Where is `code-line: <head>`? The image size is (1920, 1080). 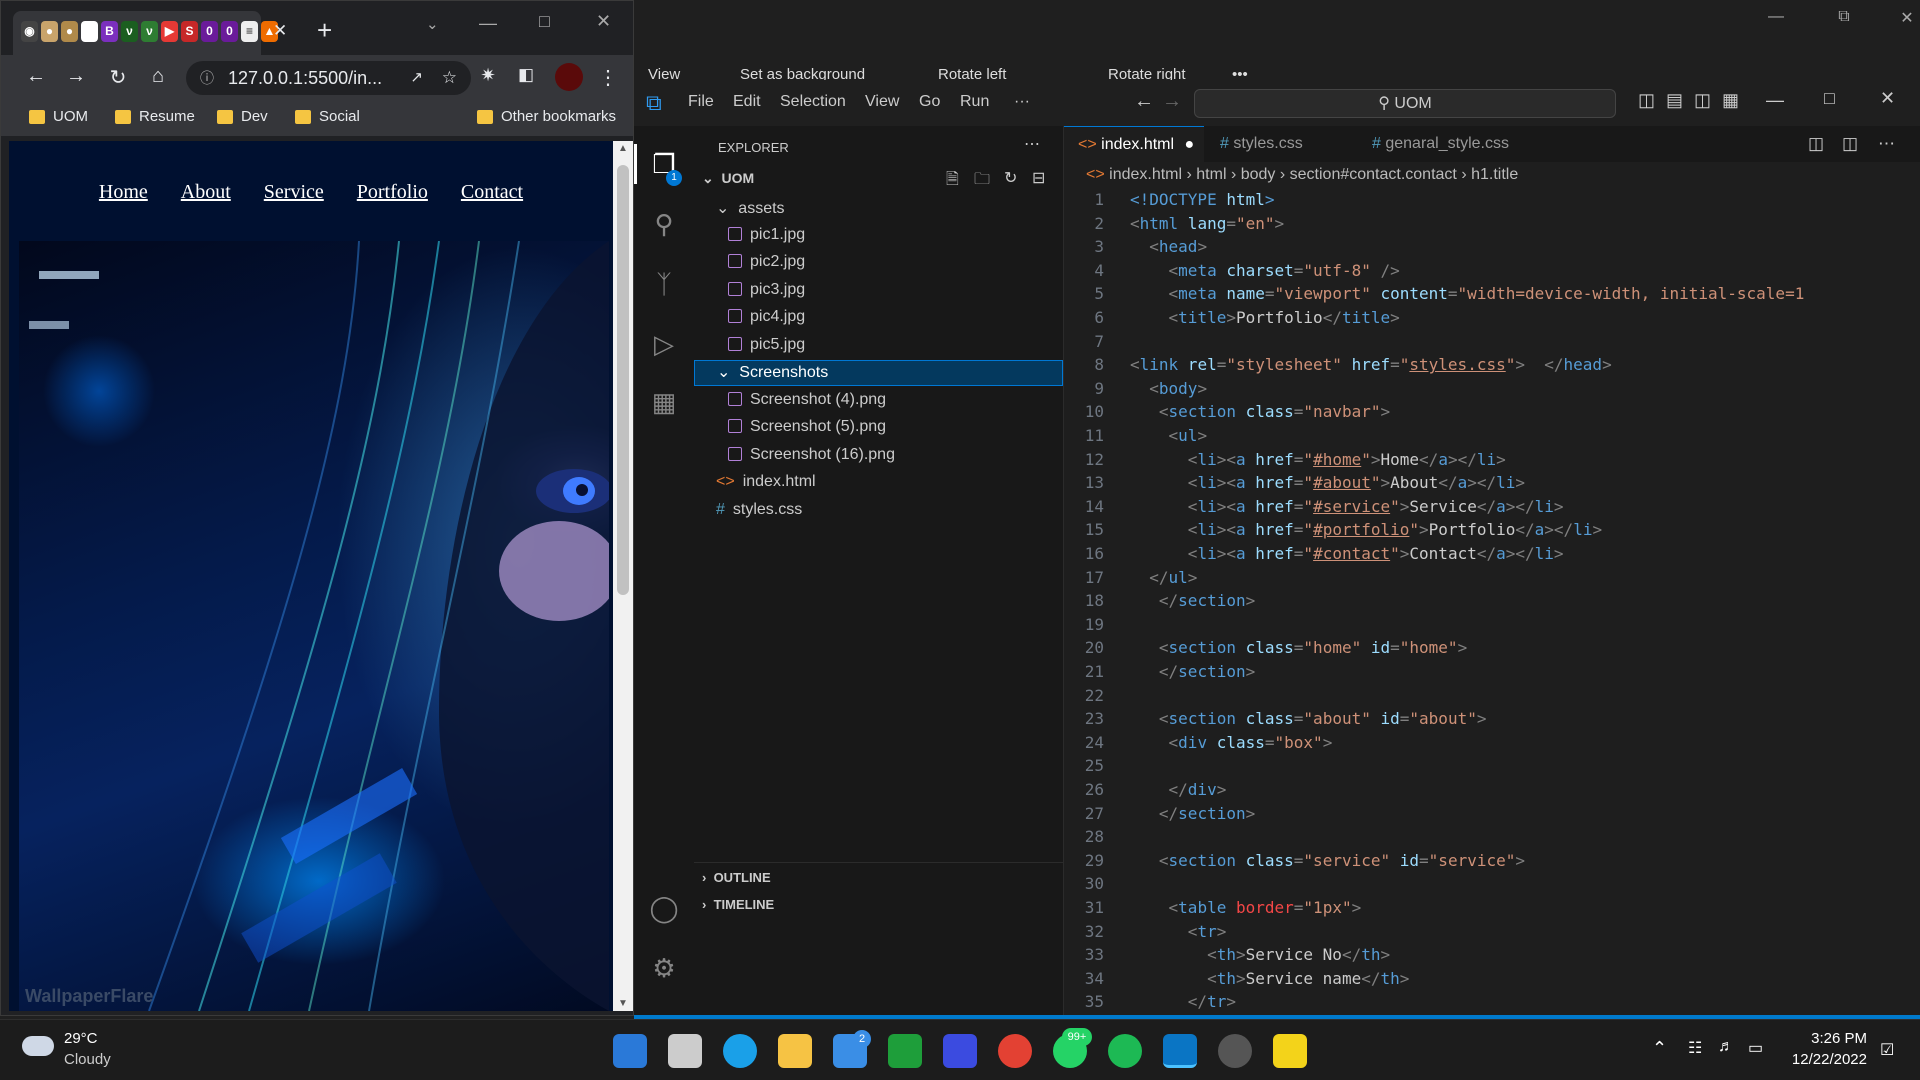
code-line: <head> is located at coordinates (1168, 246).